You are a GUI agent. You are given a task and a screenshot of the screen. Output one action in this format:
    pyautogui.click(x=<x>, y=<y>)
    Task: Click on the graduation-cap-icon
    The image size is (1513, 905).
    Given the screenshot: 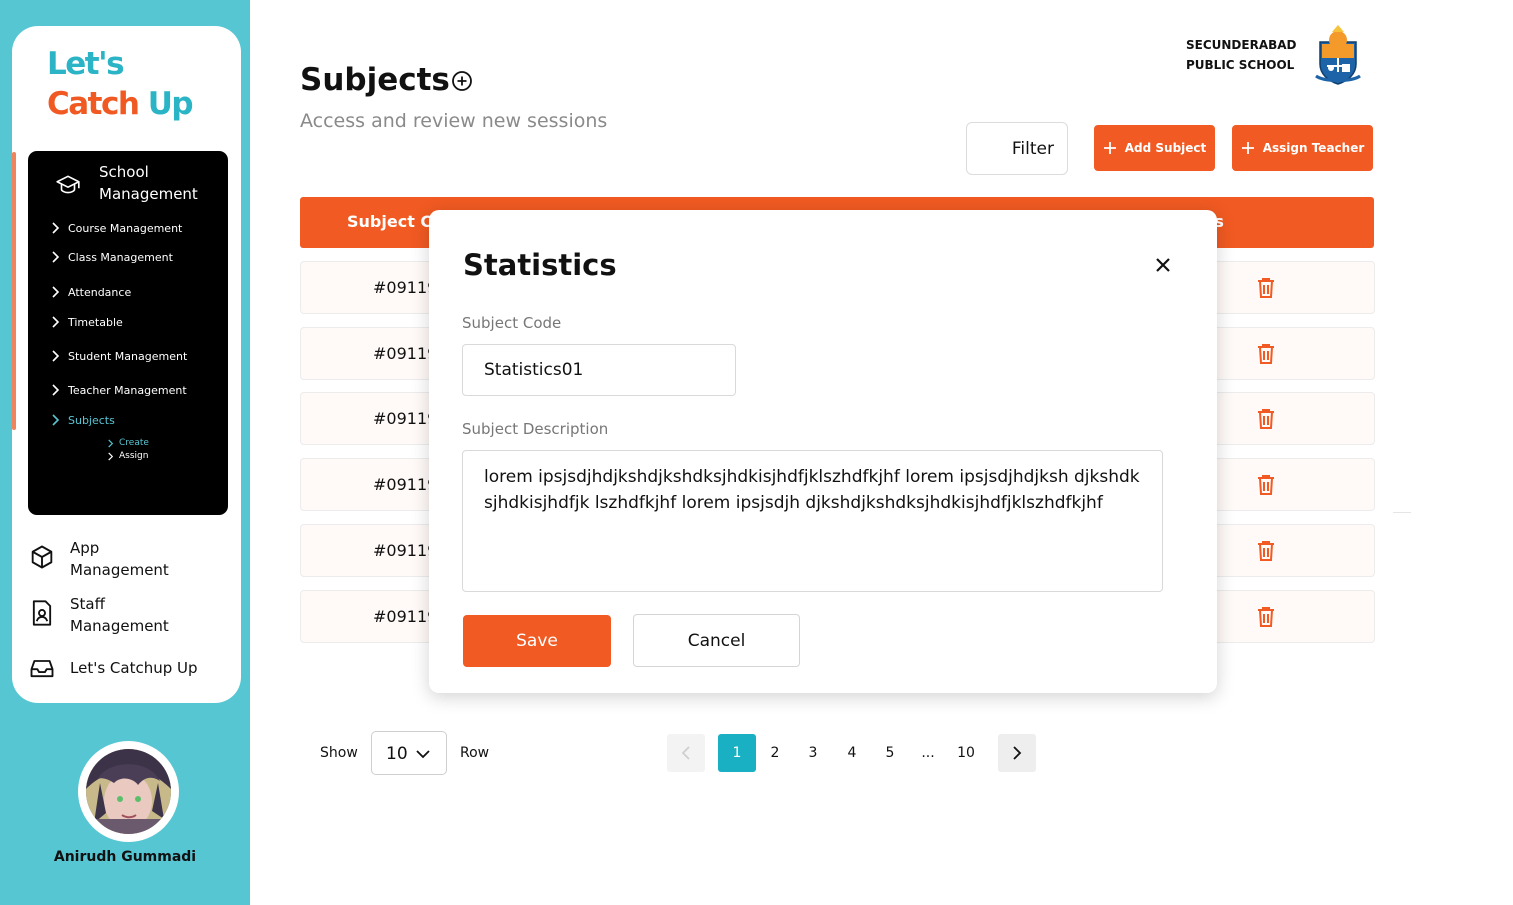 What is the action you would take?
    pyautogui.click(x=68, y=184)
    